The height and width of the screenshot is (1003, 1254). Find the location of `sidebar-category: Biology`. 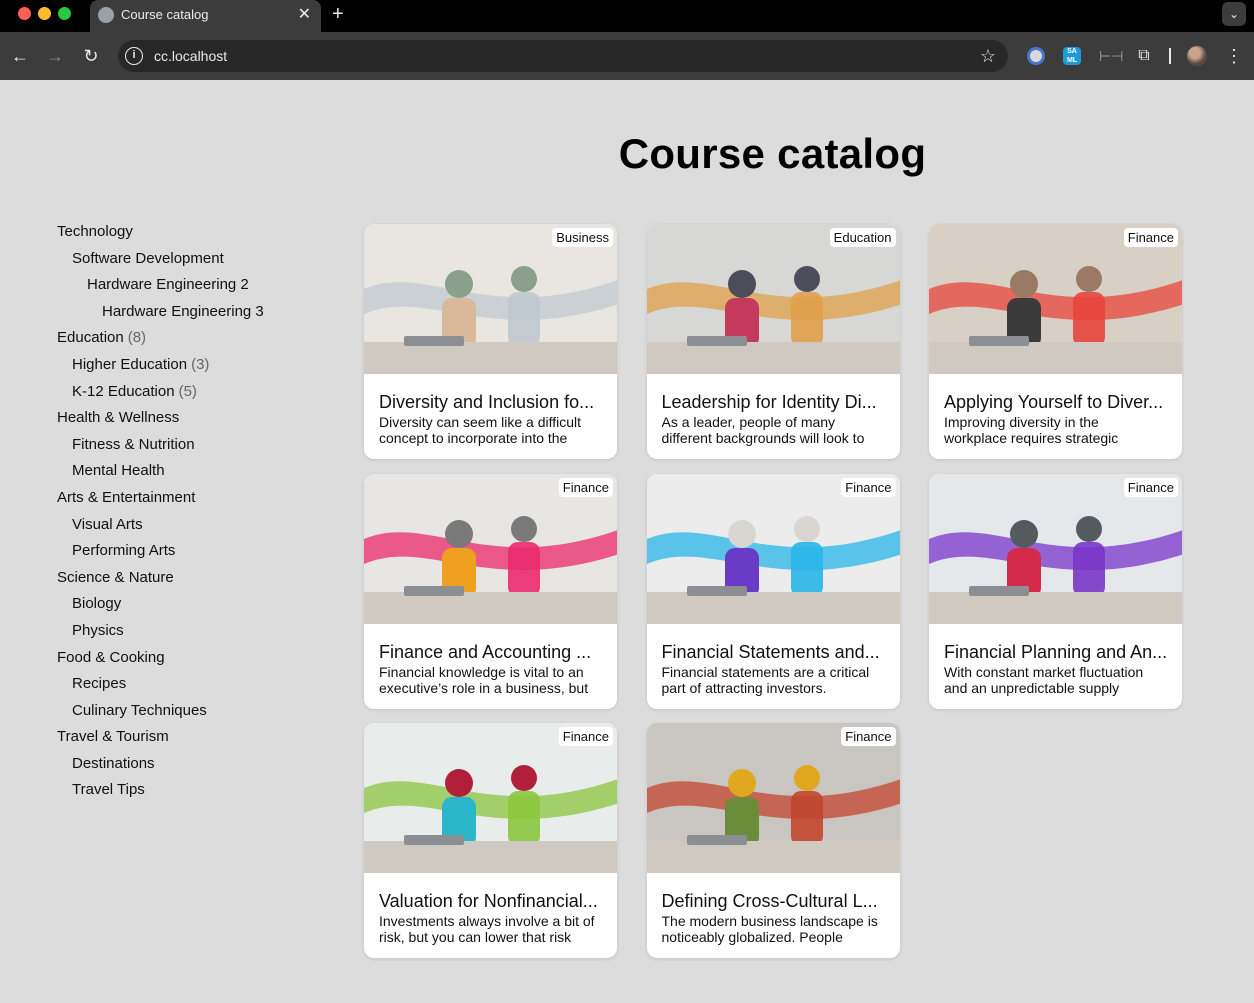

sidebar-category: Biology is located at coordinates (187, 606).